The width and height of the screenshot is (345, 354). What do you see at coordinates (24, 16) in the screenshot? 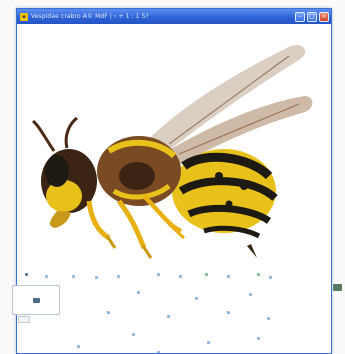
I see `app-icon: ▪` at bounding box center [24, 16].